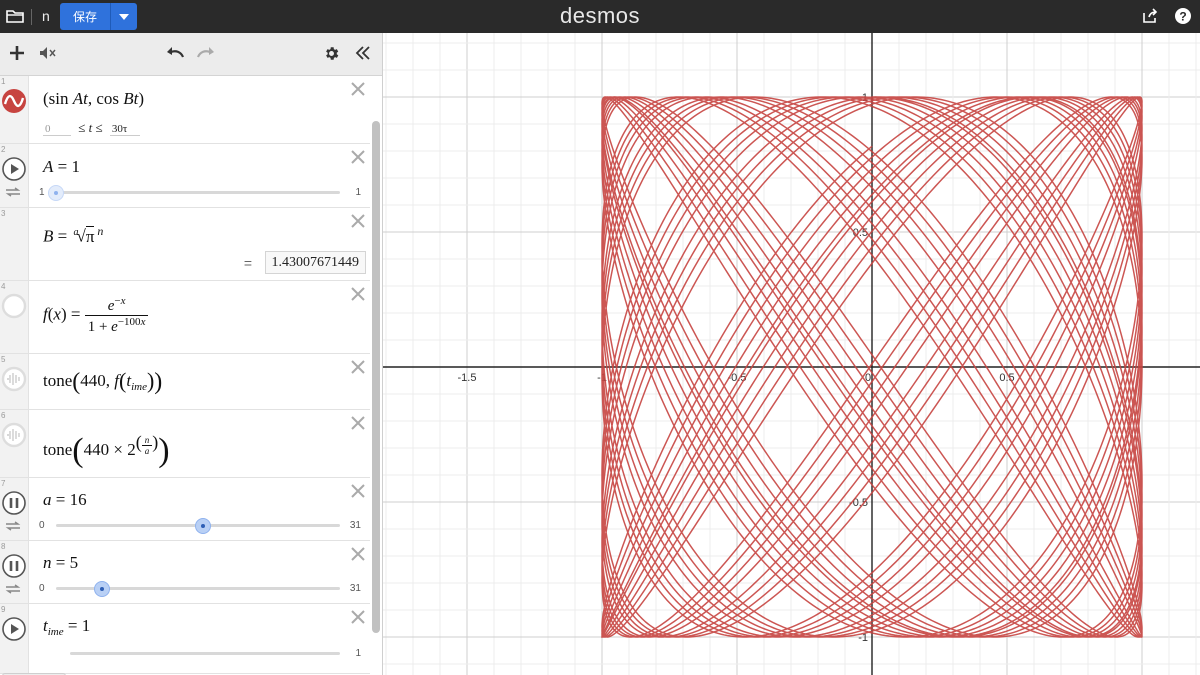 The image size is (1200, 675). Describe the element at coordinates (185, 382) in the screenshot. I see `expression-row-tone-1: 5 tone(440, f(time))` at that location.